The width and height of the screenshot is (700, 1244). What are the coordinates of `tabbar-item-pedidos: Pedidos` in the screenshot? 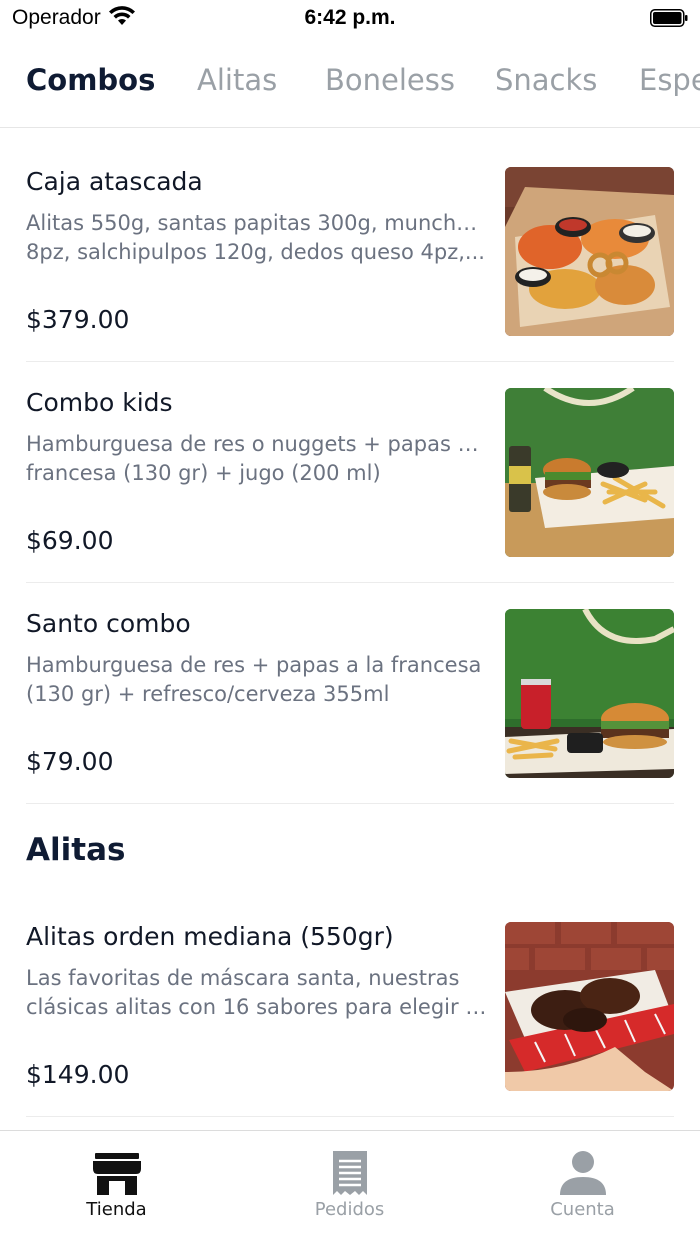 It's located at (349, 1187).